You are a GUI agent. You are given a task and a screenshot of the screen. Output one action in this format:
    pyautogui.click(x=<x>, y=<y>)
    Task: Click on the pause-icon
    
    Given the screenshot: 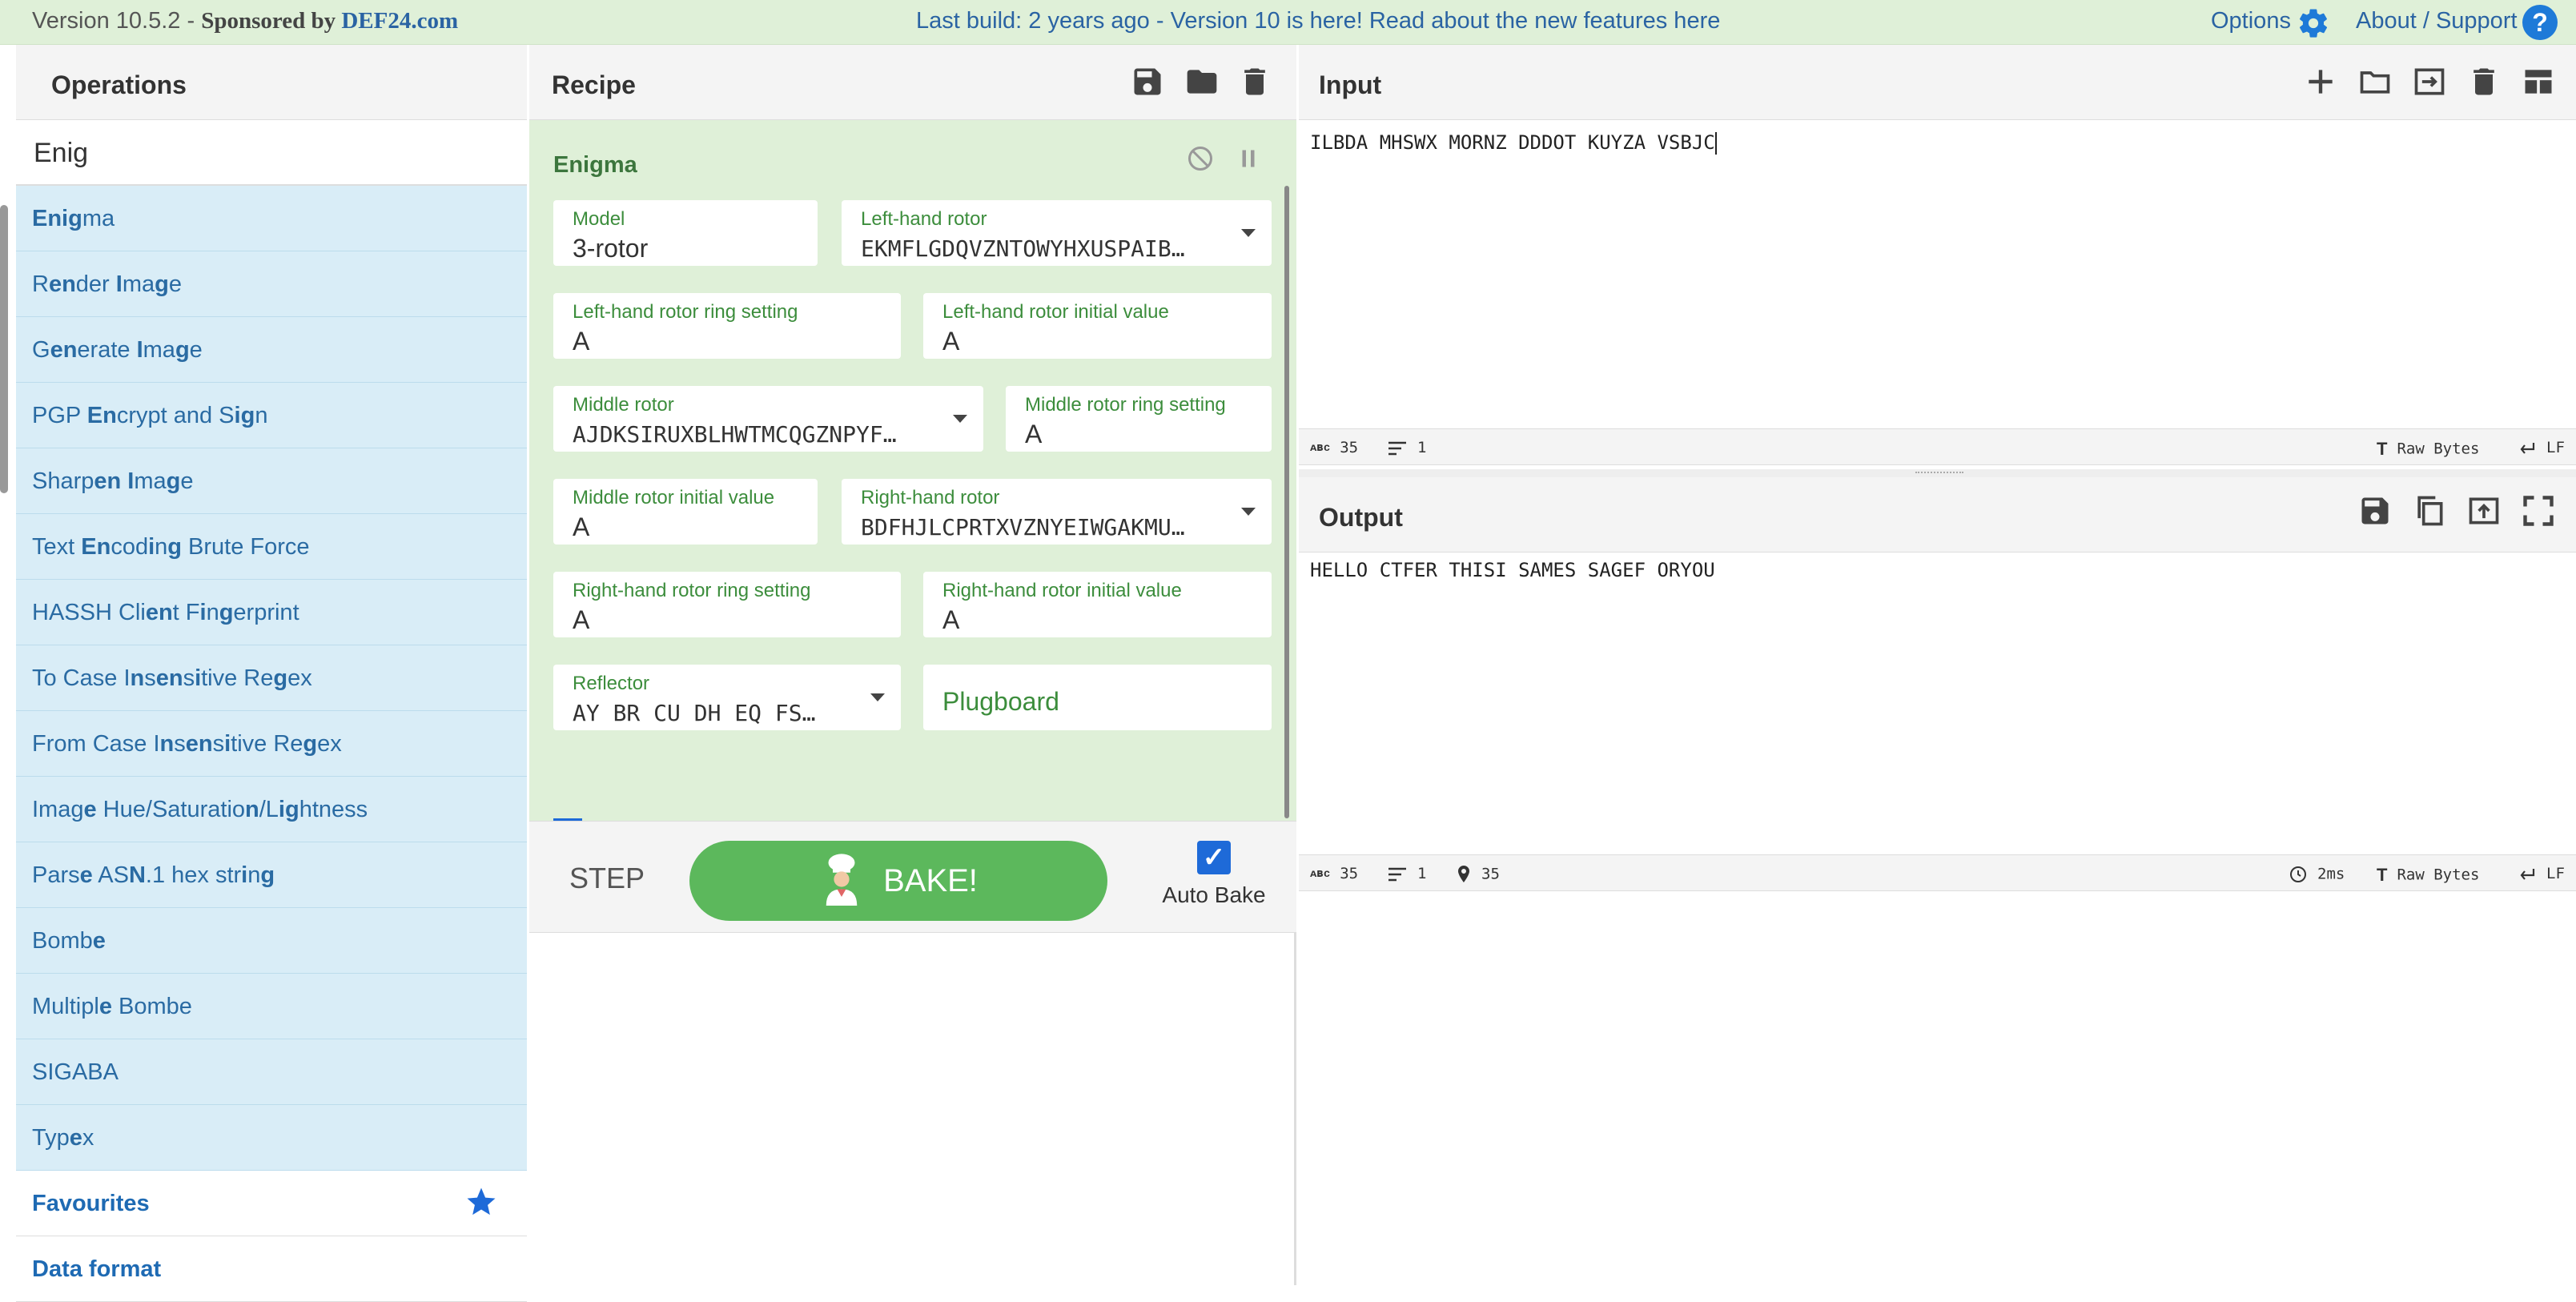 What is the action you would take?
    pyautogui.click(x=1248, y=159)
    